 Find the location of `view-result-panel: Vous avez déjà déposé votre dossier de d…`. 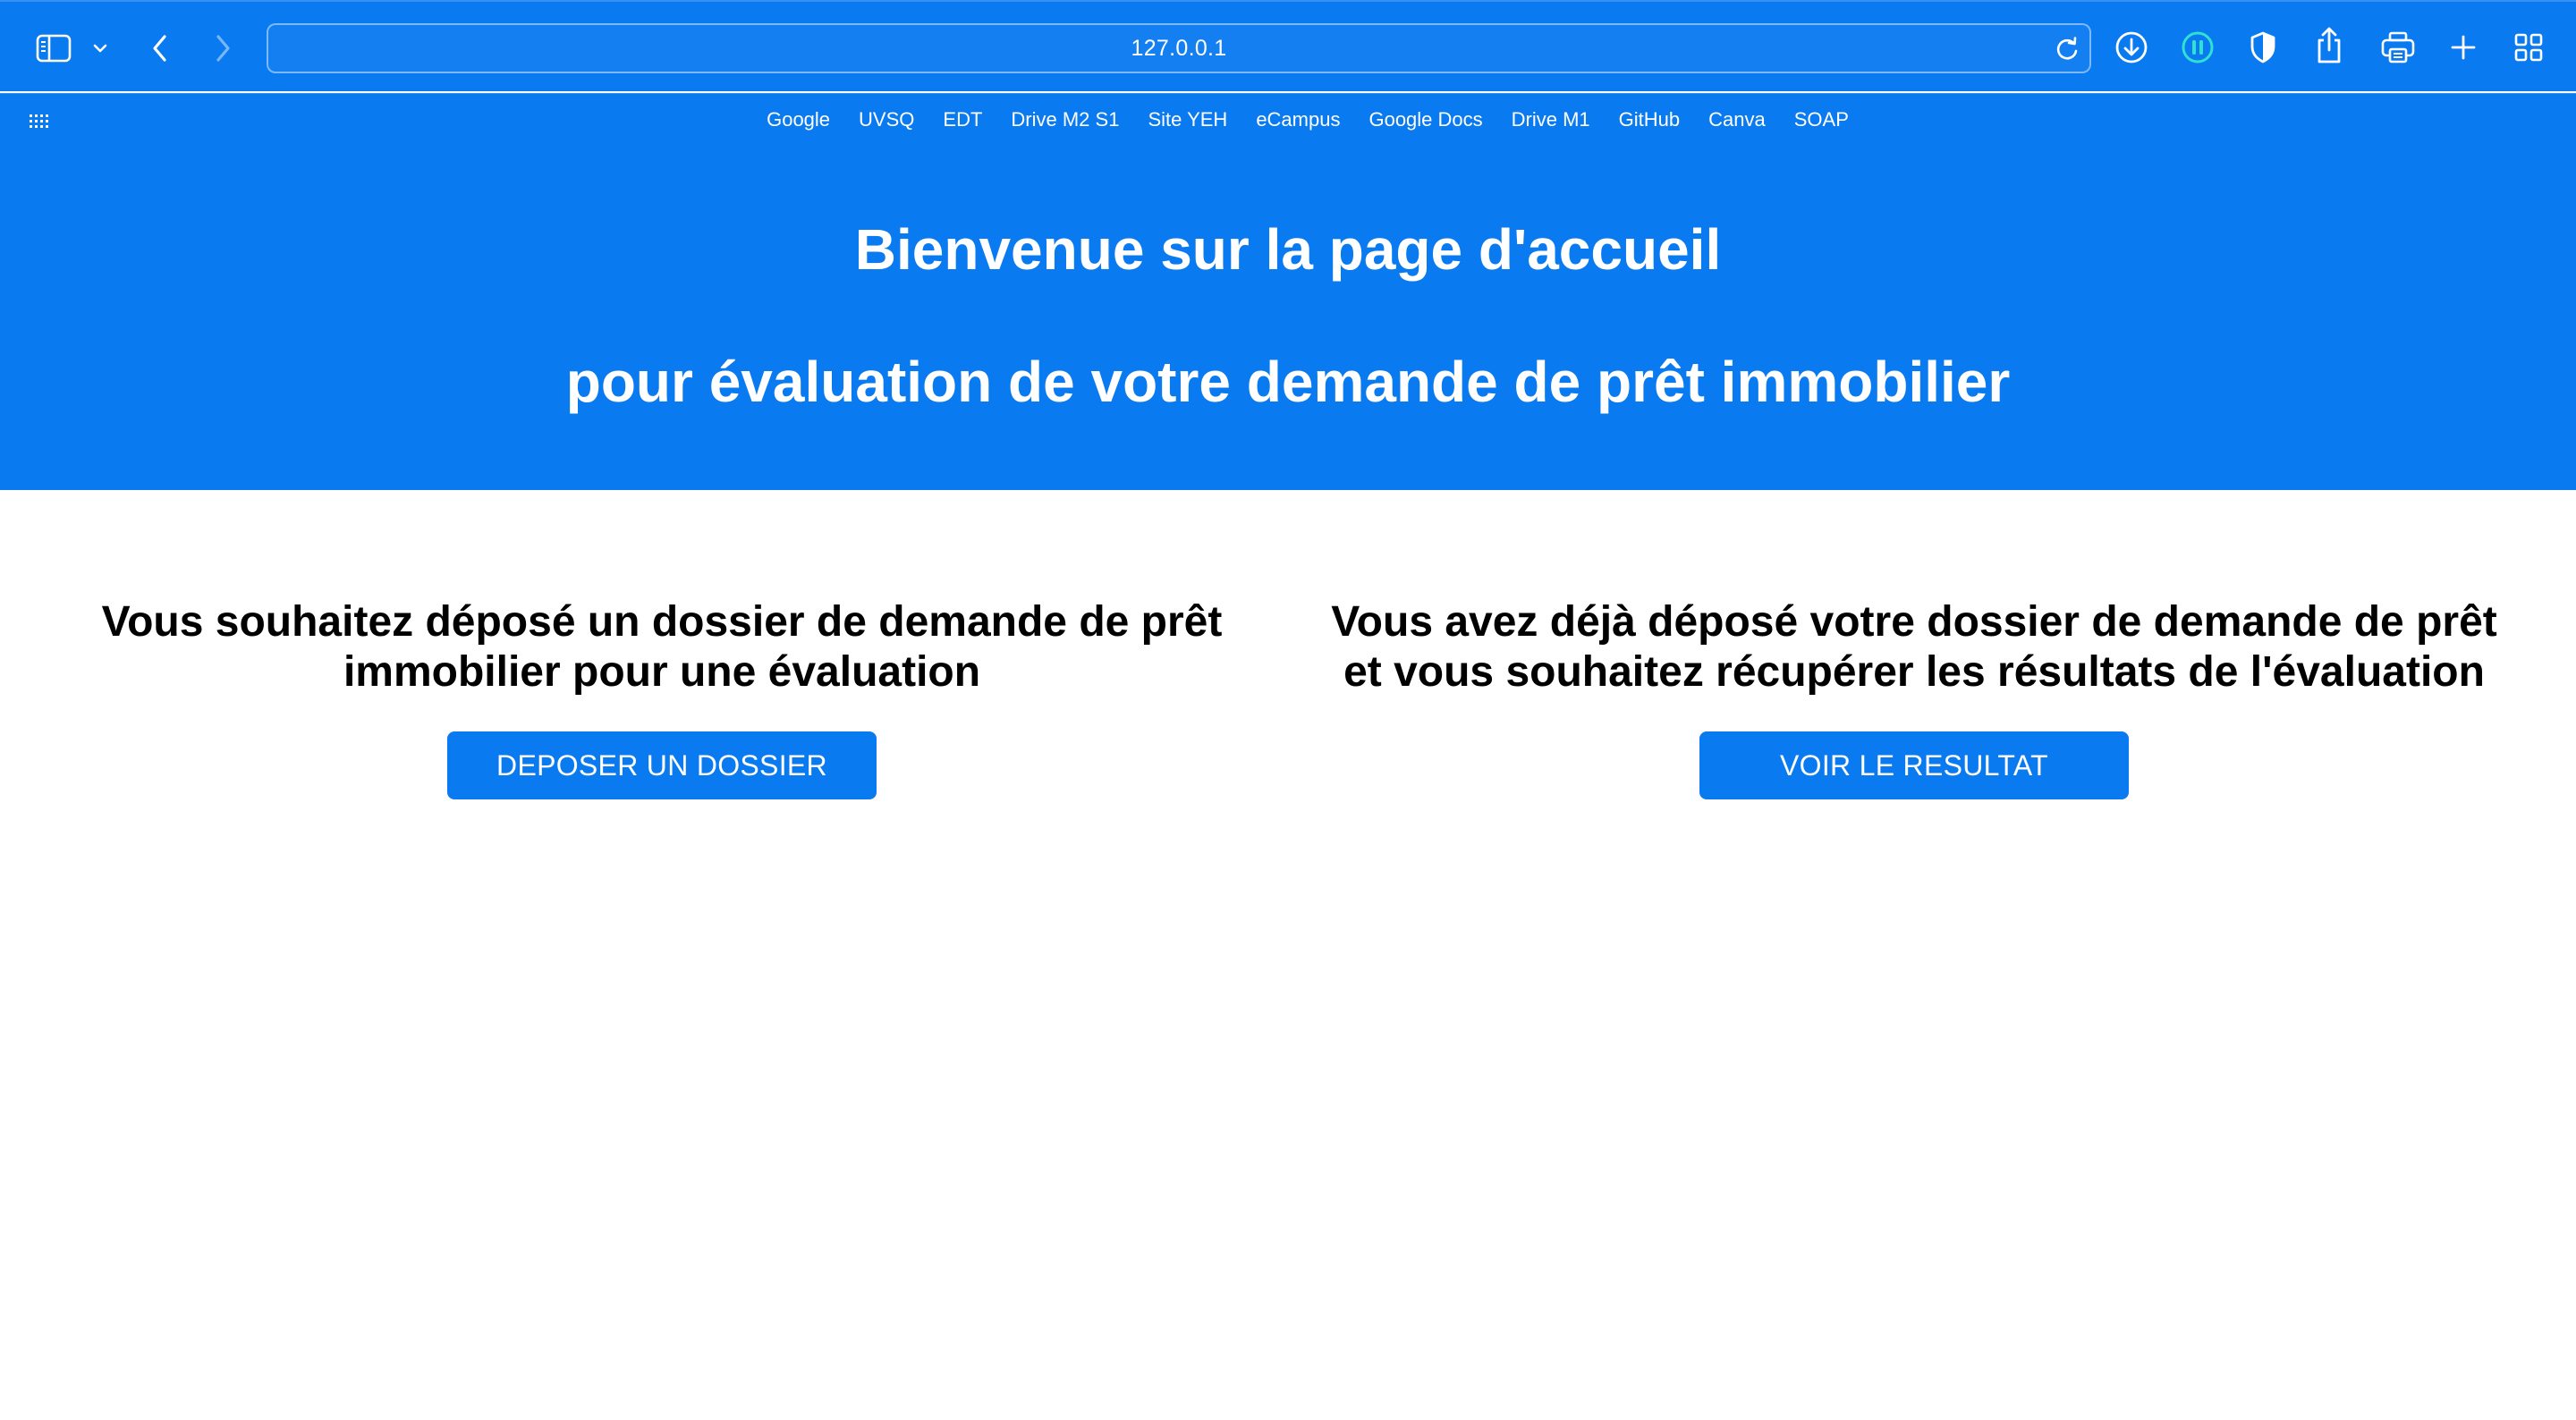

view-result-panel: Vous avez déjà déposé votre dossier de d… is located at coordinates (1914, 698).